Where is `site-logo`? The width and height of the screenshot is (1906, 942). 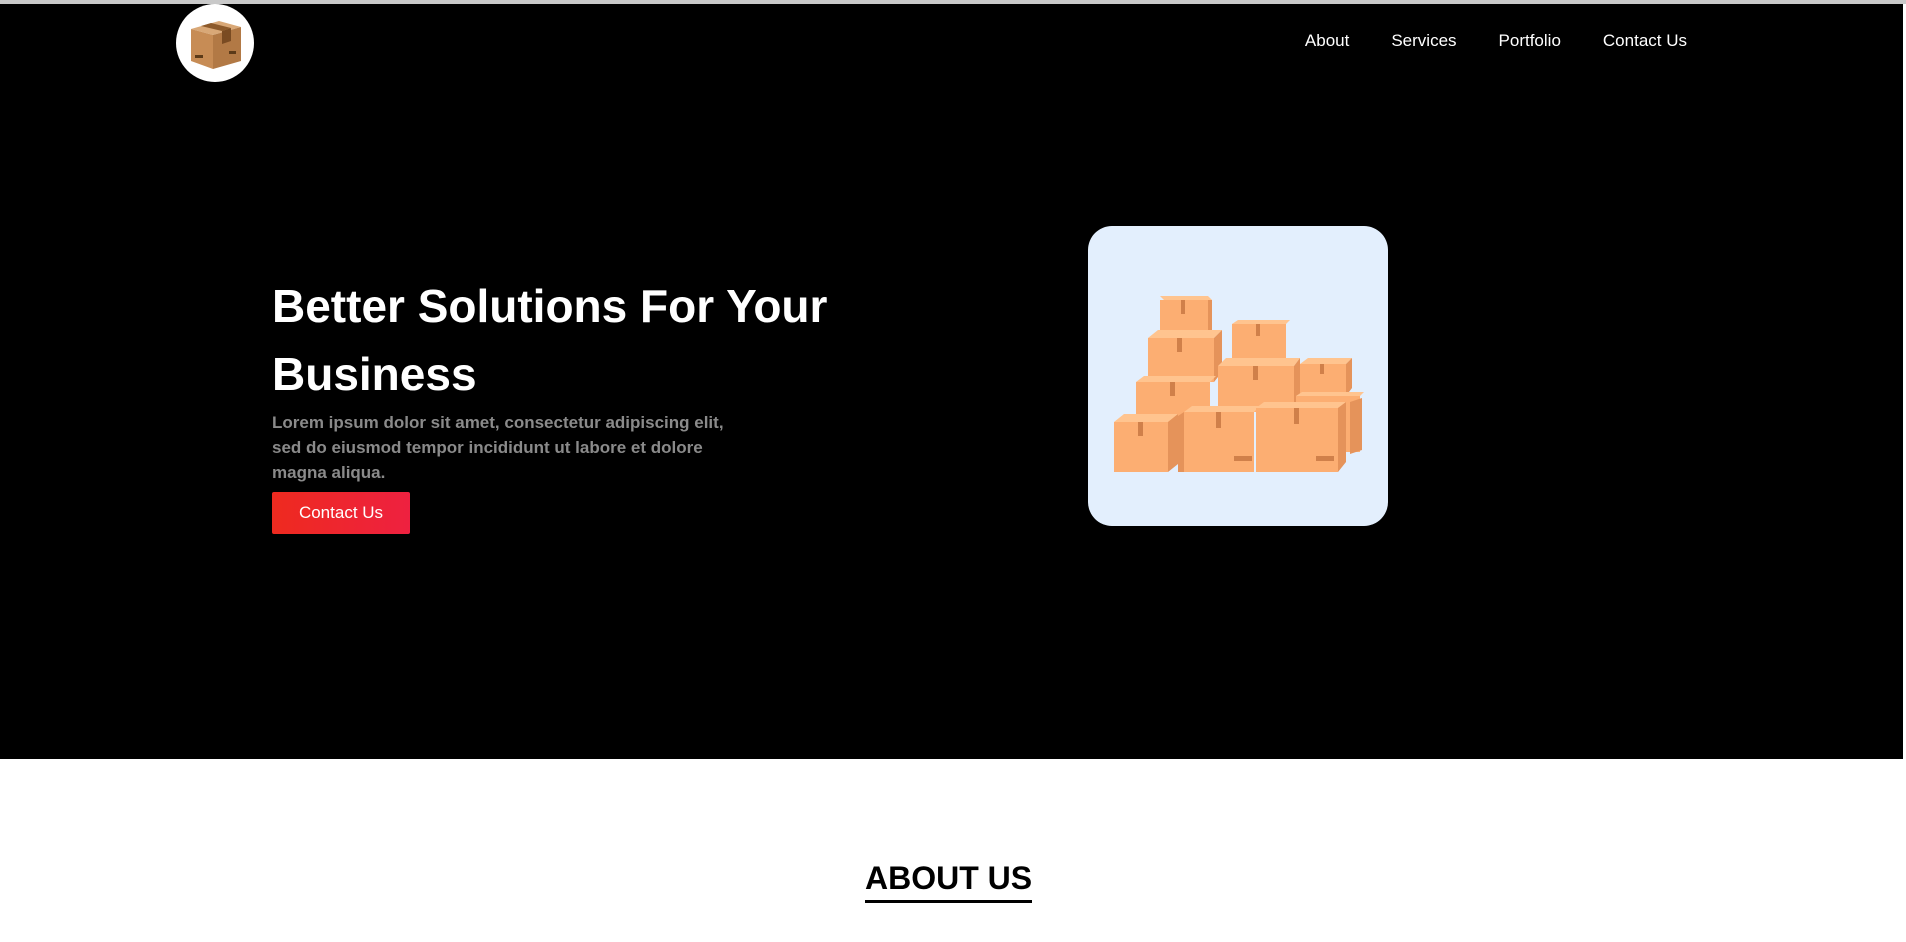 site-logo is located at coordinates (215, 43).